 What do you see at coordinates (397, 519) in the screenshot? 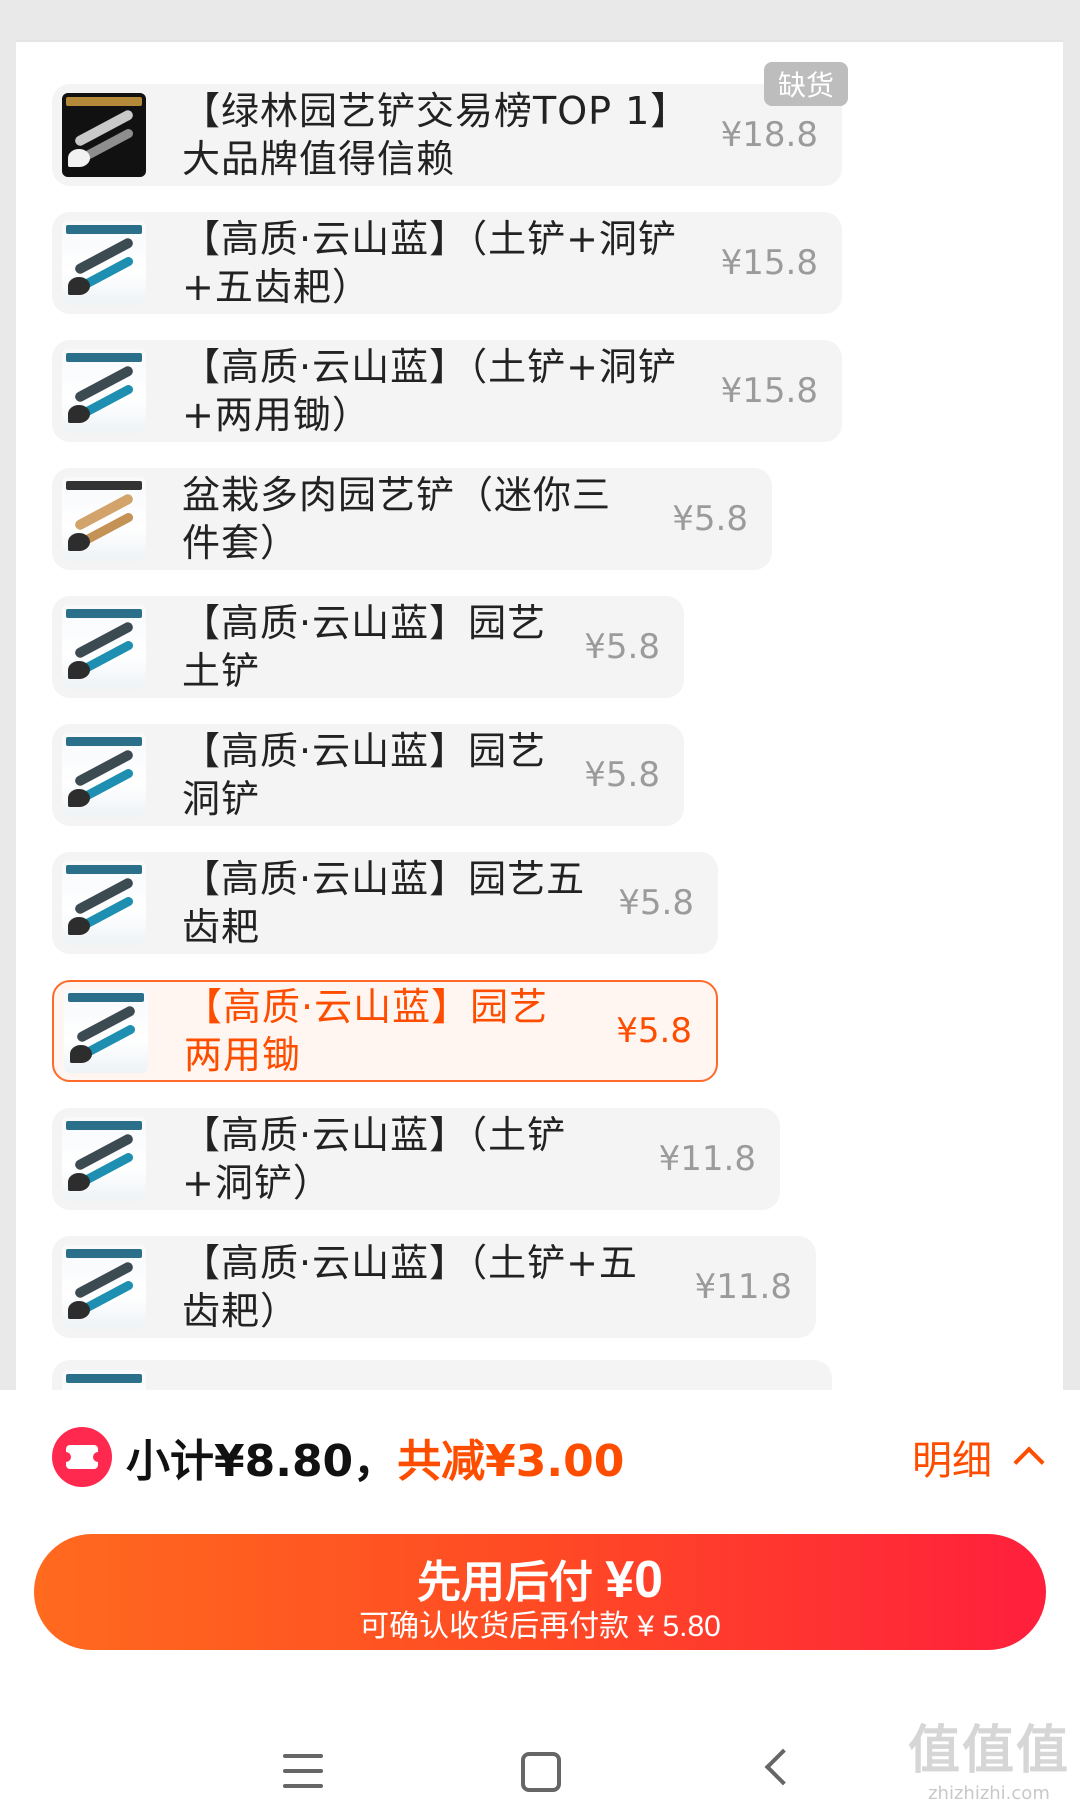
I see `sku-name: 盆栽多肉园艺铲（迷你三件套）` at bounding box center [397, 519].